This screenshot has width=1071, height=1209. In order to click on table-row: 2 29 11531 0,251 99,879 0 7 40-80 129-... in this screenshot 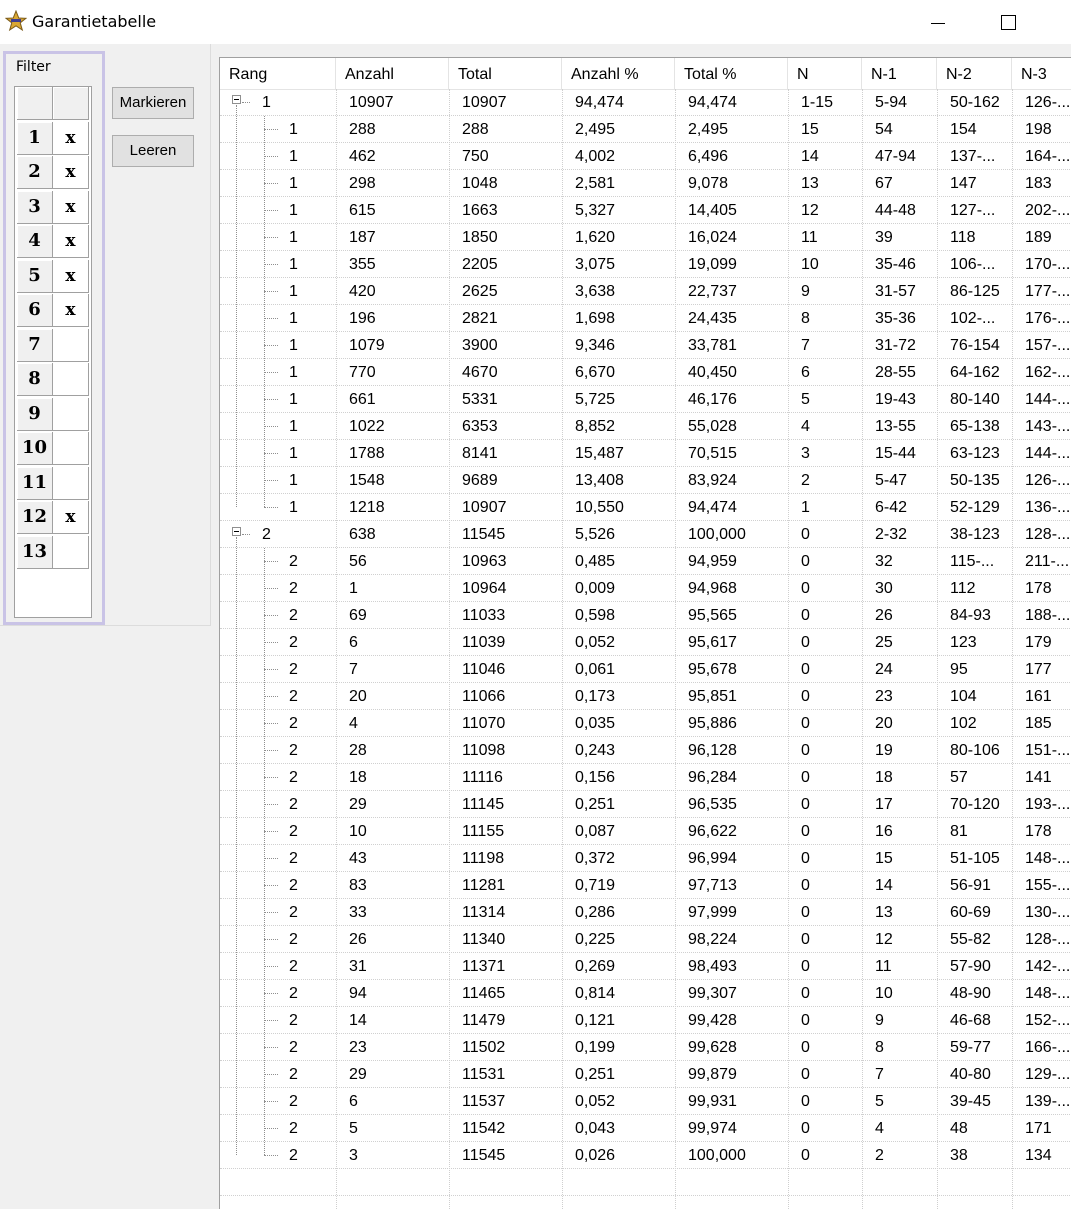, I will do `click(645, 1074)`.